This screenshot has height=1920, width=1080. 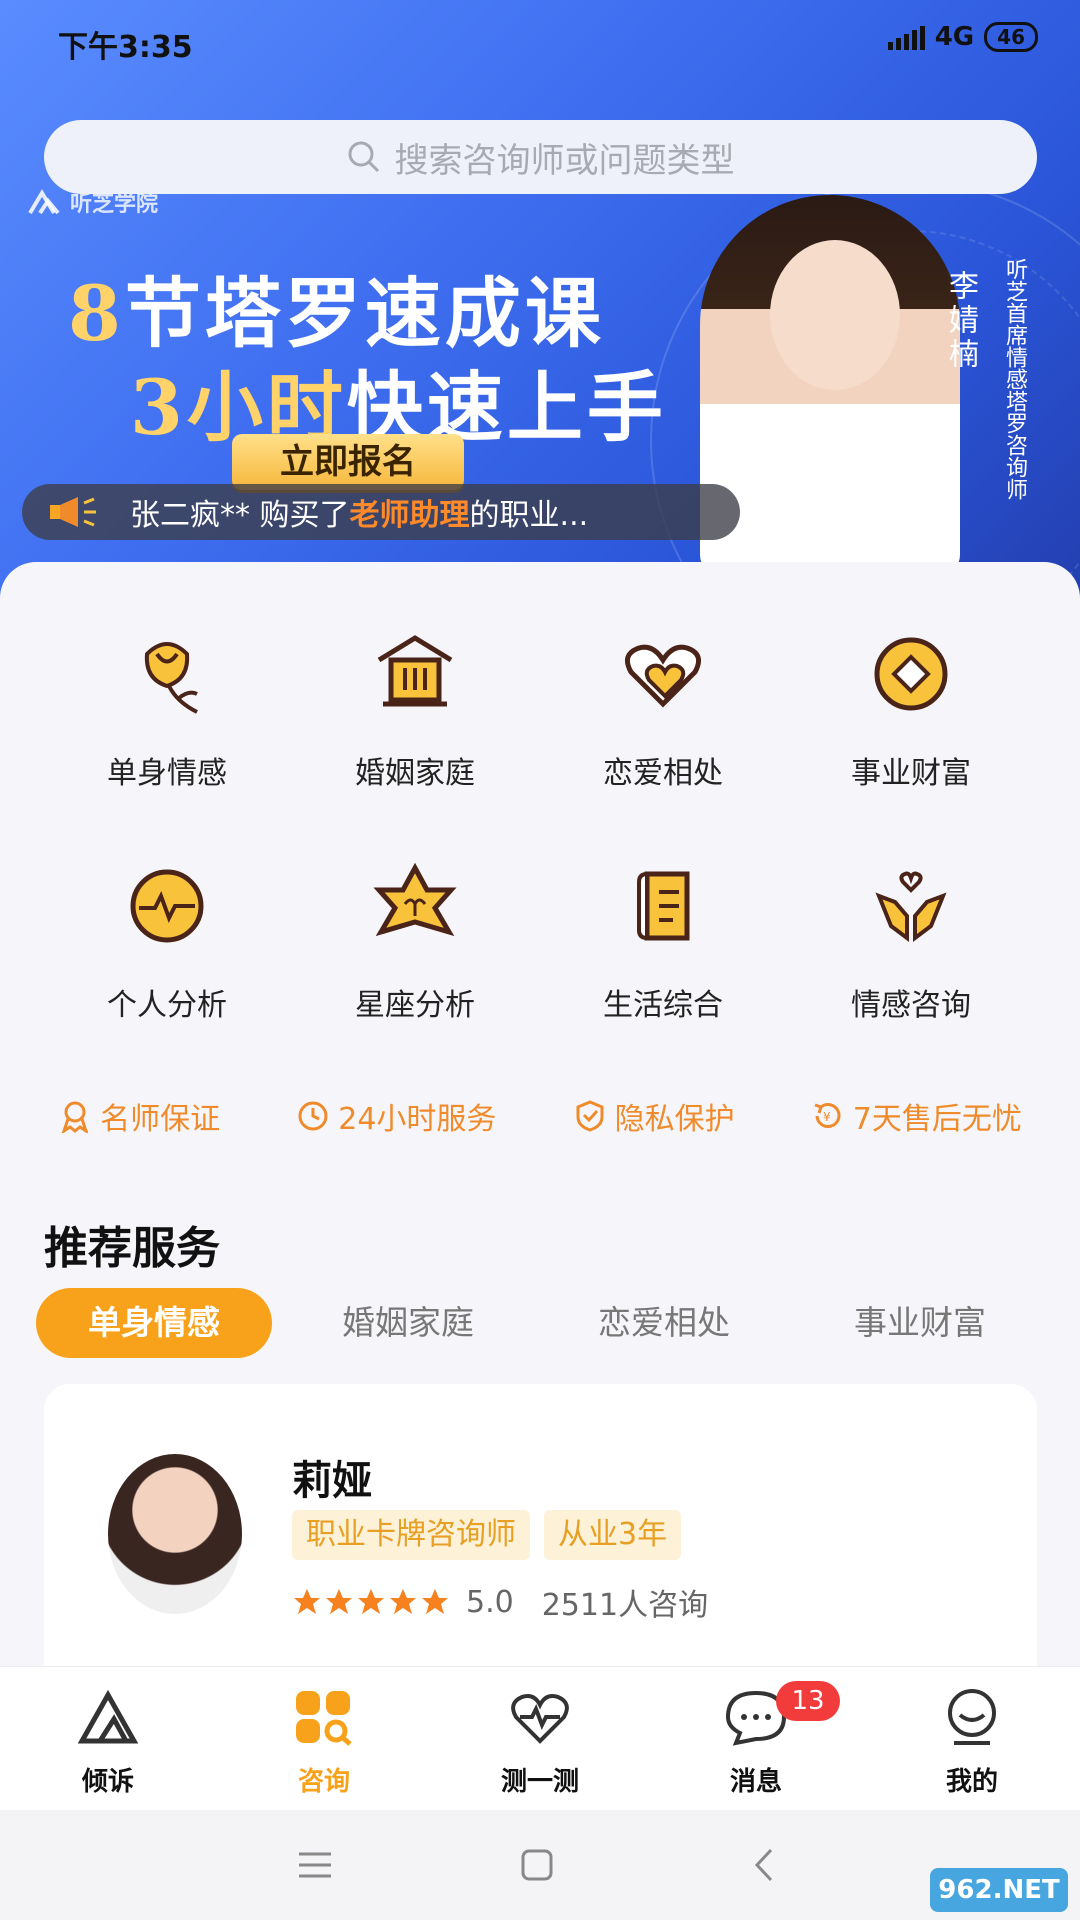 I want to click on rating-value: 5.0, so click(x=490, y=1602).